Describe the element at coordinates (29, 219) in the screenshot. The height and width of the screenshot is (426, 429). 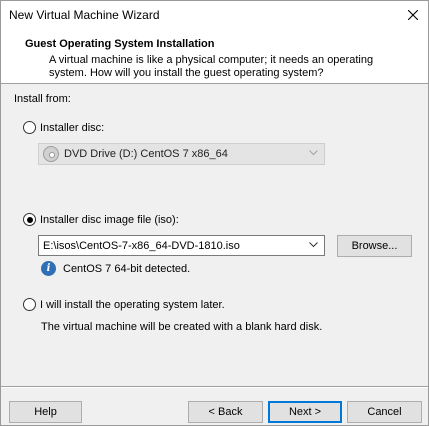
I see `iso-radio` at that location.